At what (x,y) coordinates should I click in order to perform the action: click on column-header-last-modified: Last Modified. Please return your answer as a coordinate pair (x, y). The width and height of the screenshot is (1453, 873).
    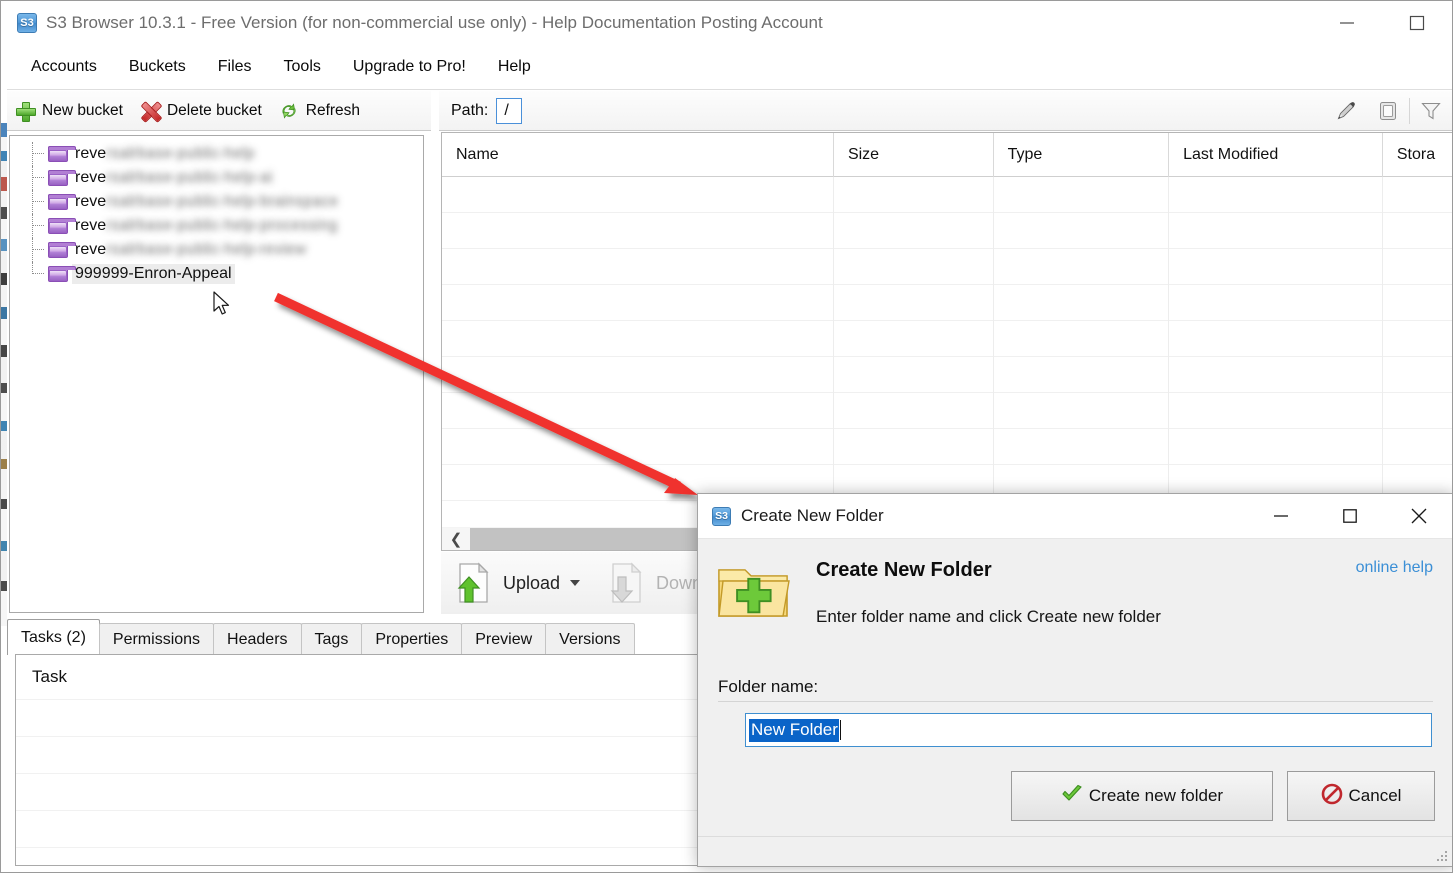
    Looking at the image, I should click on (1276, 155).